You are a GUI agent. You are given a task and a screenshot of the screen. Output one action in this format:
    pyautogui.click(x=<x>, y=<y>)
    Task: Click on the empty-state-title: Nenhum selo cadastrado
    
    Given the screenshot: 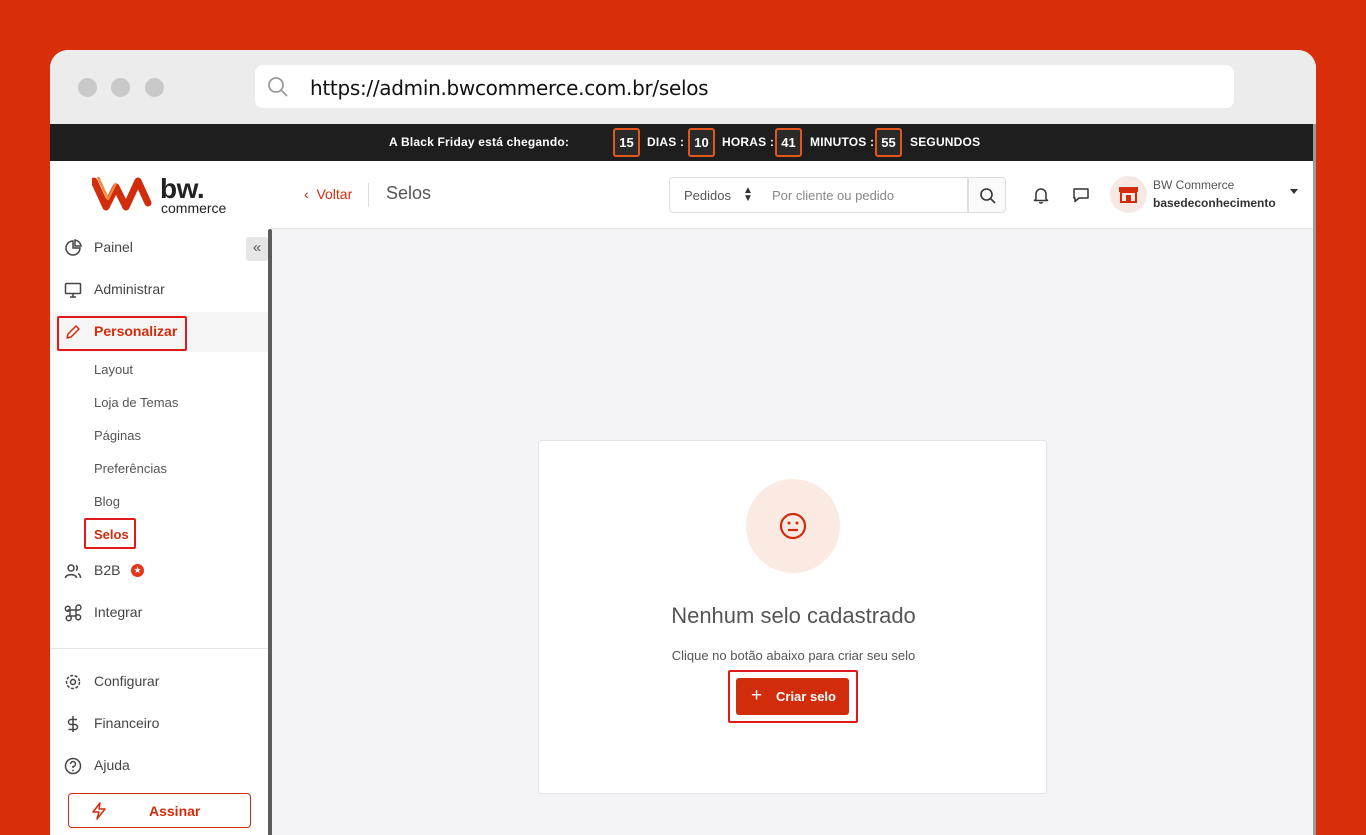 What is the action you would take?
    pyautogui.click(x=793, y=615)
    